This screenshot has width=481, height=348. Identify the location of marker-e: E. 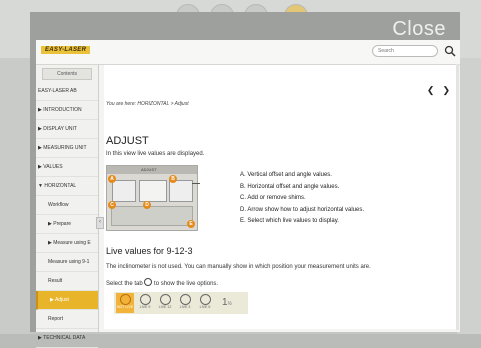
(191, 224).